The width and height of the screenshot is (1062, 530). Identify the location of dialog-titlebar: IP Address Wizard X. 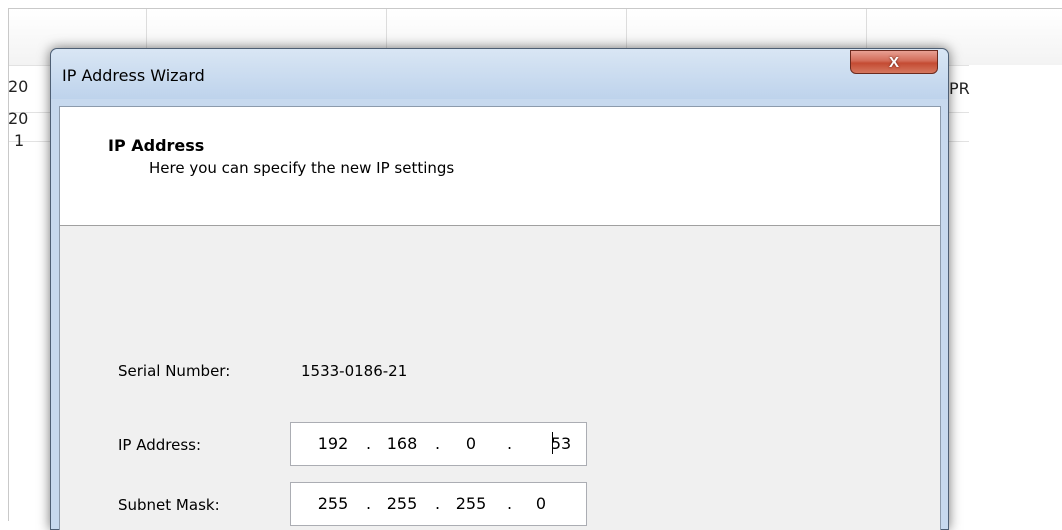
(499, 74).